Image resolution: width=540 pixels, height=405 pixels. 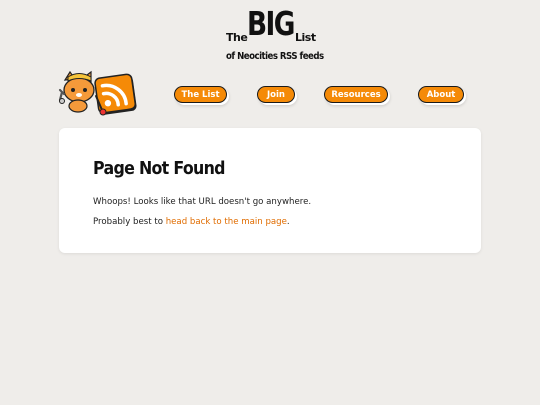 I want to click on nav-the-list-button: The List, so click(x=200, y=94).